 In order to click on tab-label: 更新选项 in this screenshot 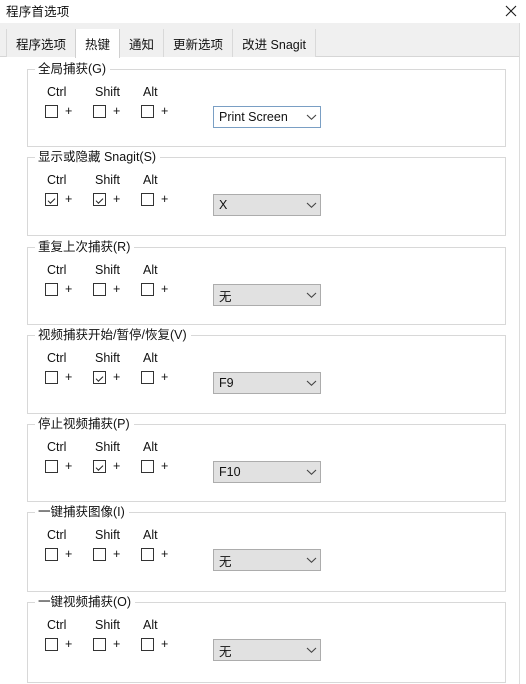, I will do `click(198, 44)`.